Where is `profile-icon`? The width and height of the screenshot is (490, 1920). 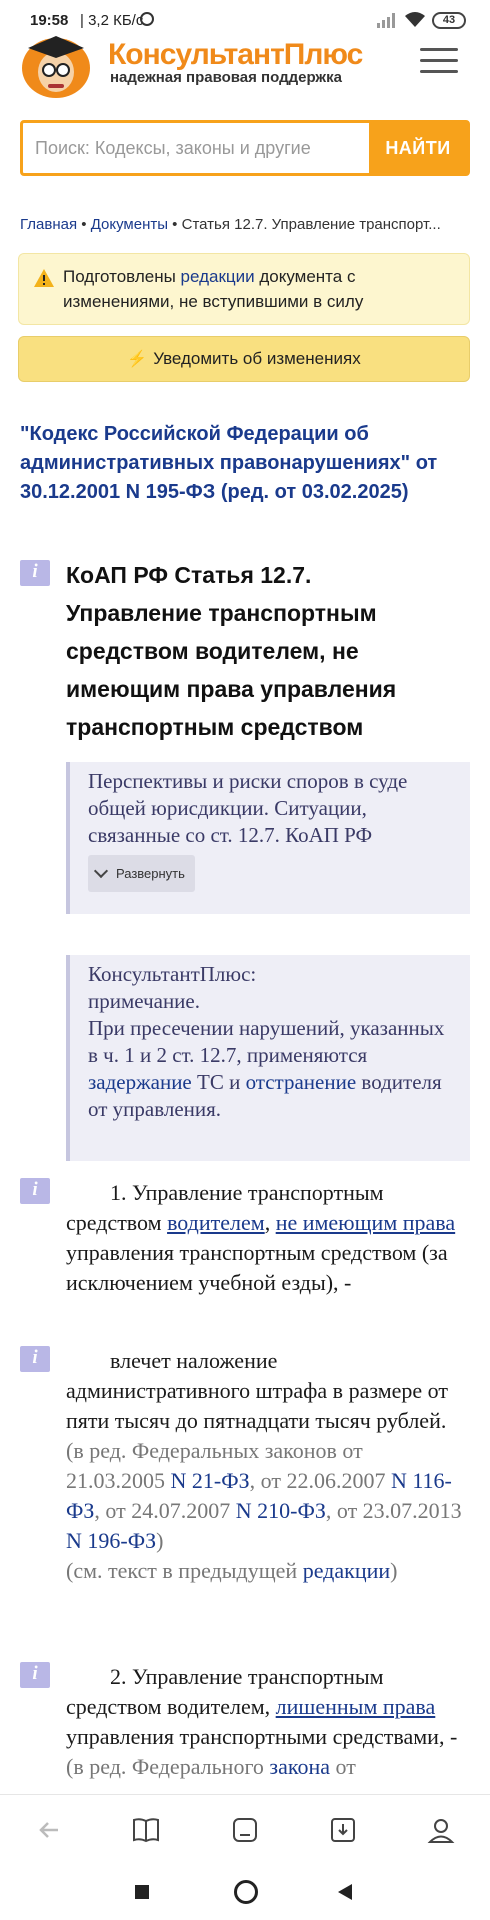 profile-icon is located at coordinates (441, 1830).